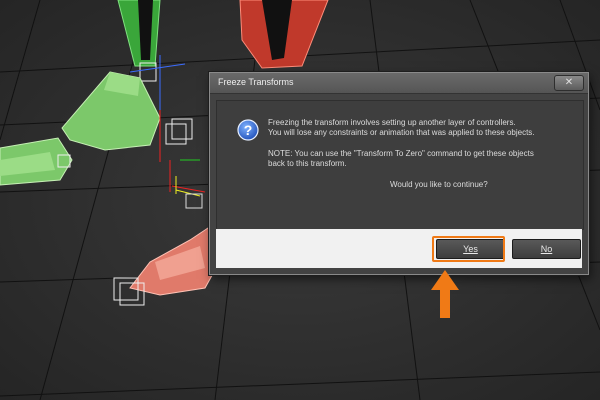 The image size is (600, 400). What do you see at coordinates (445, 294) in the screenshot?
I see `arrow-up-icon` at bounding box center [445, 294].